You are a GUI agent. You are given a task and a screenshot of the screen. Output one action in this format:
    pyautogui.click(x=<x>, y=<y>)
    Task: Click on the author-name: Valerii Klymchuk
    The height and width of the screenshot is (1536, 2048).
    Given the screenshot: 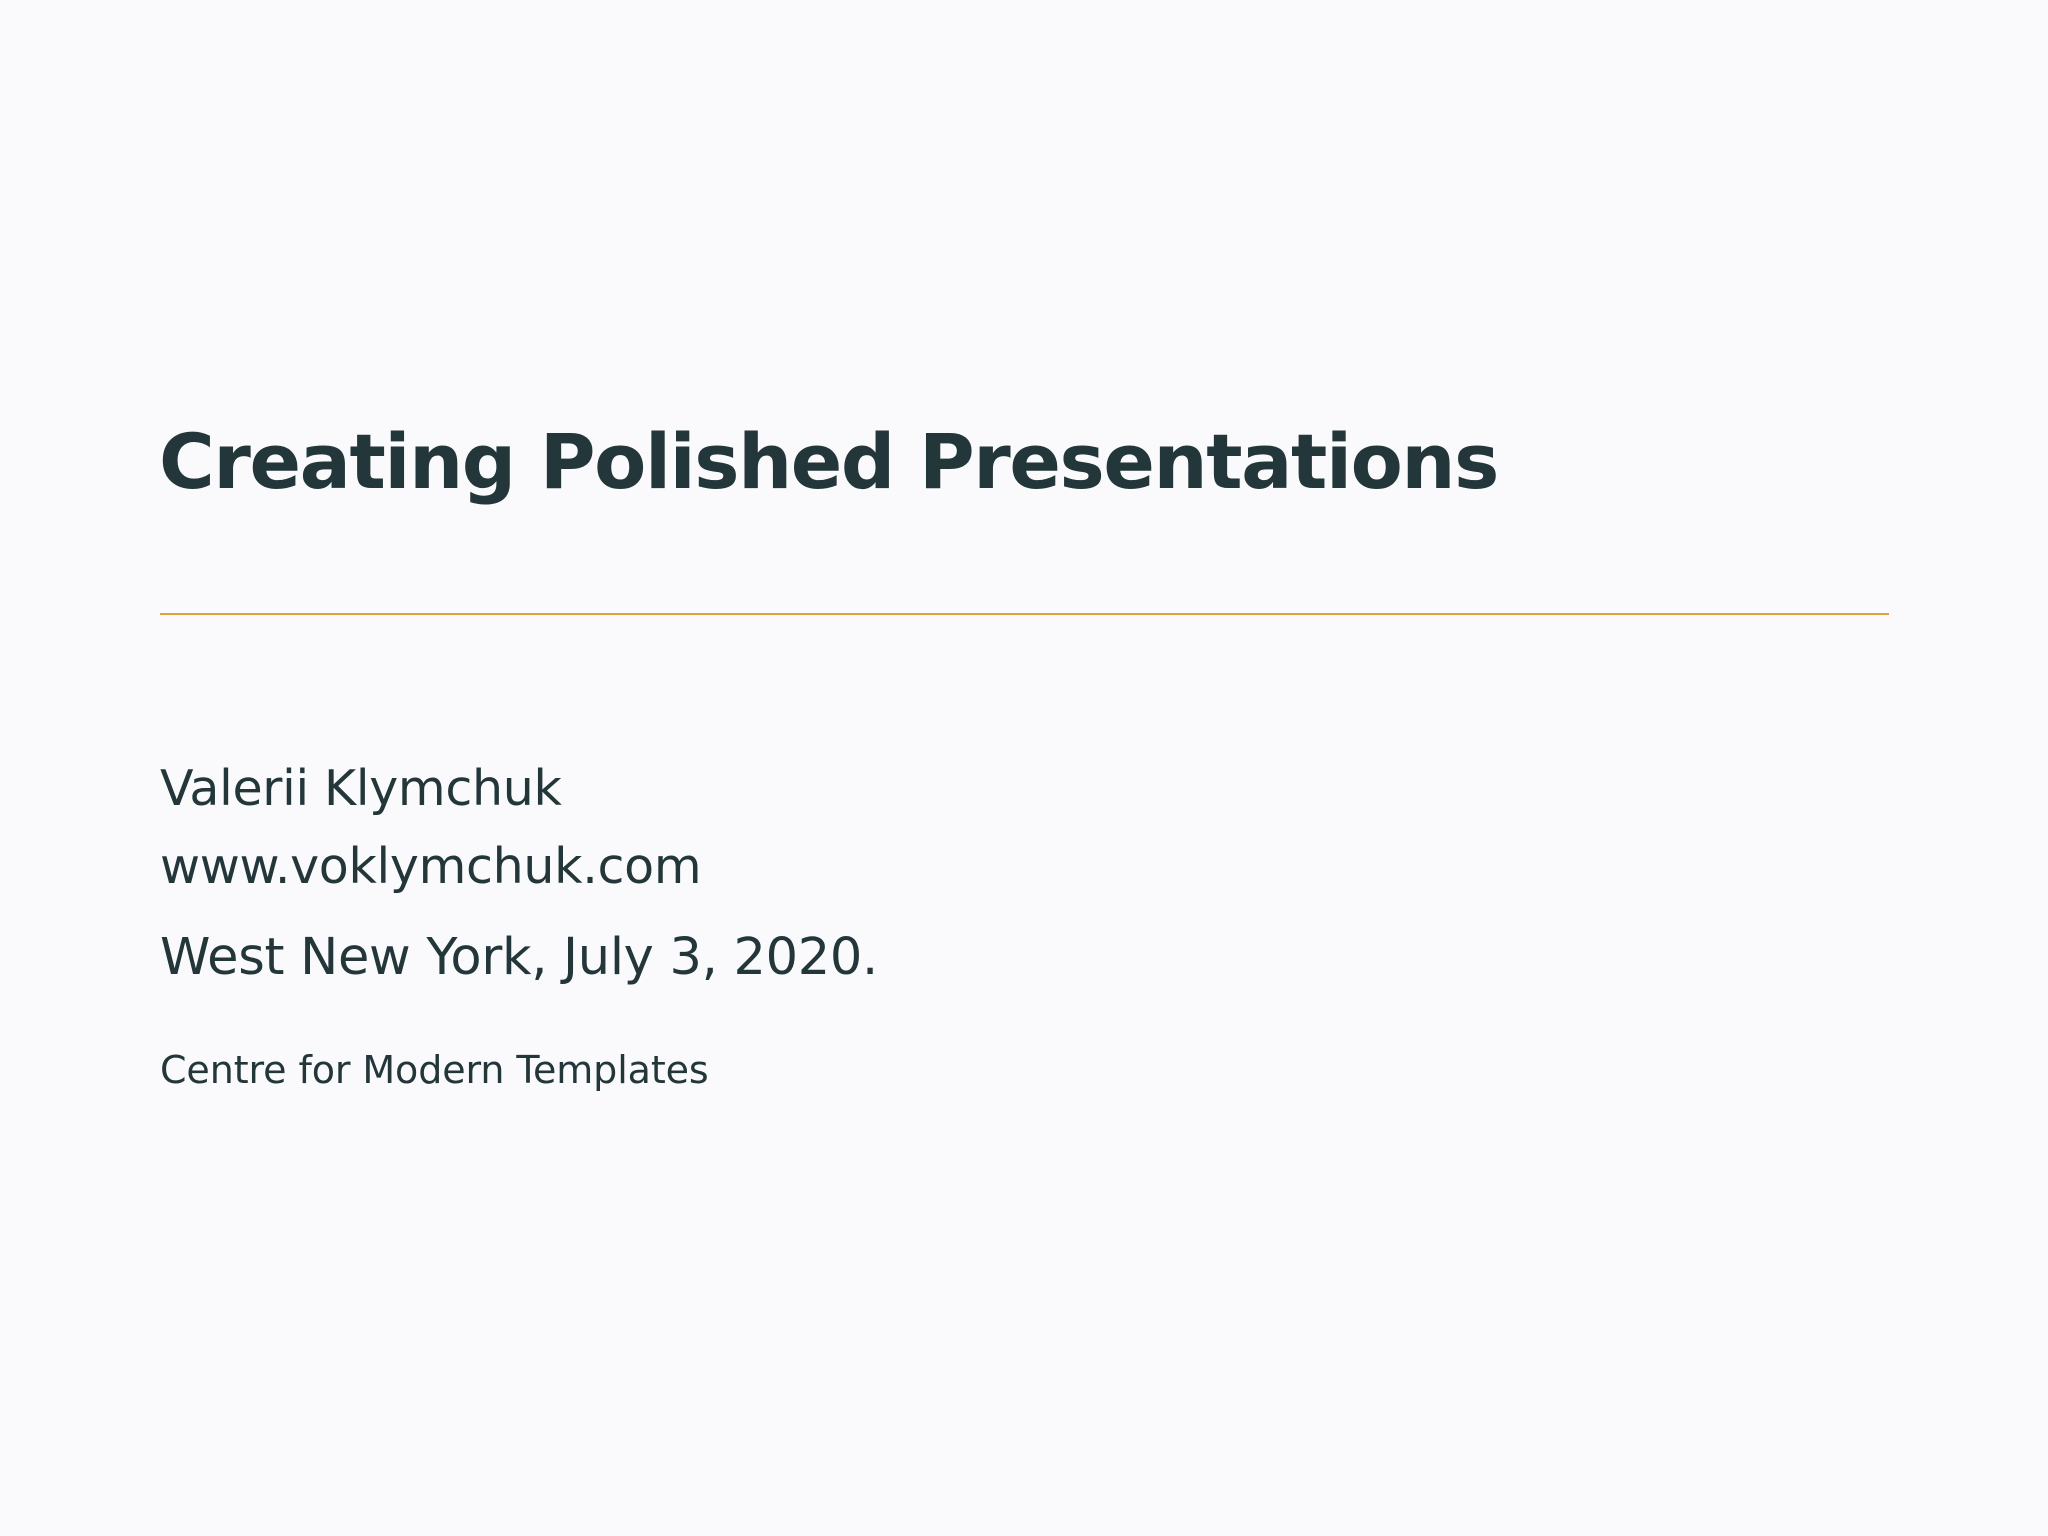 What is the action you would take?
    pyautogui.click(x=361, y=788)
    